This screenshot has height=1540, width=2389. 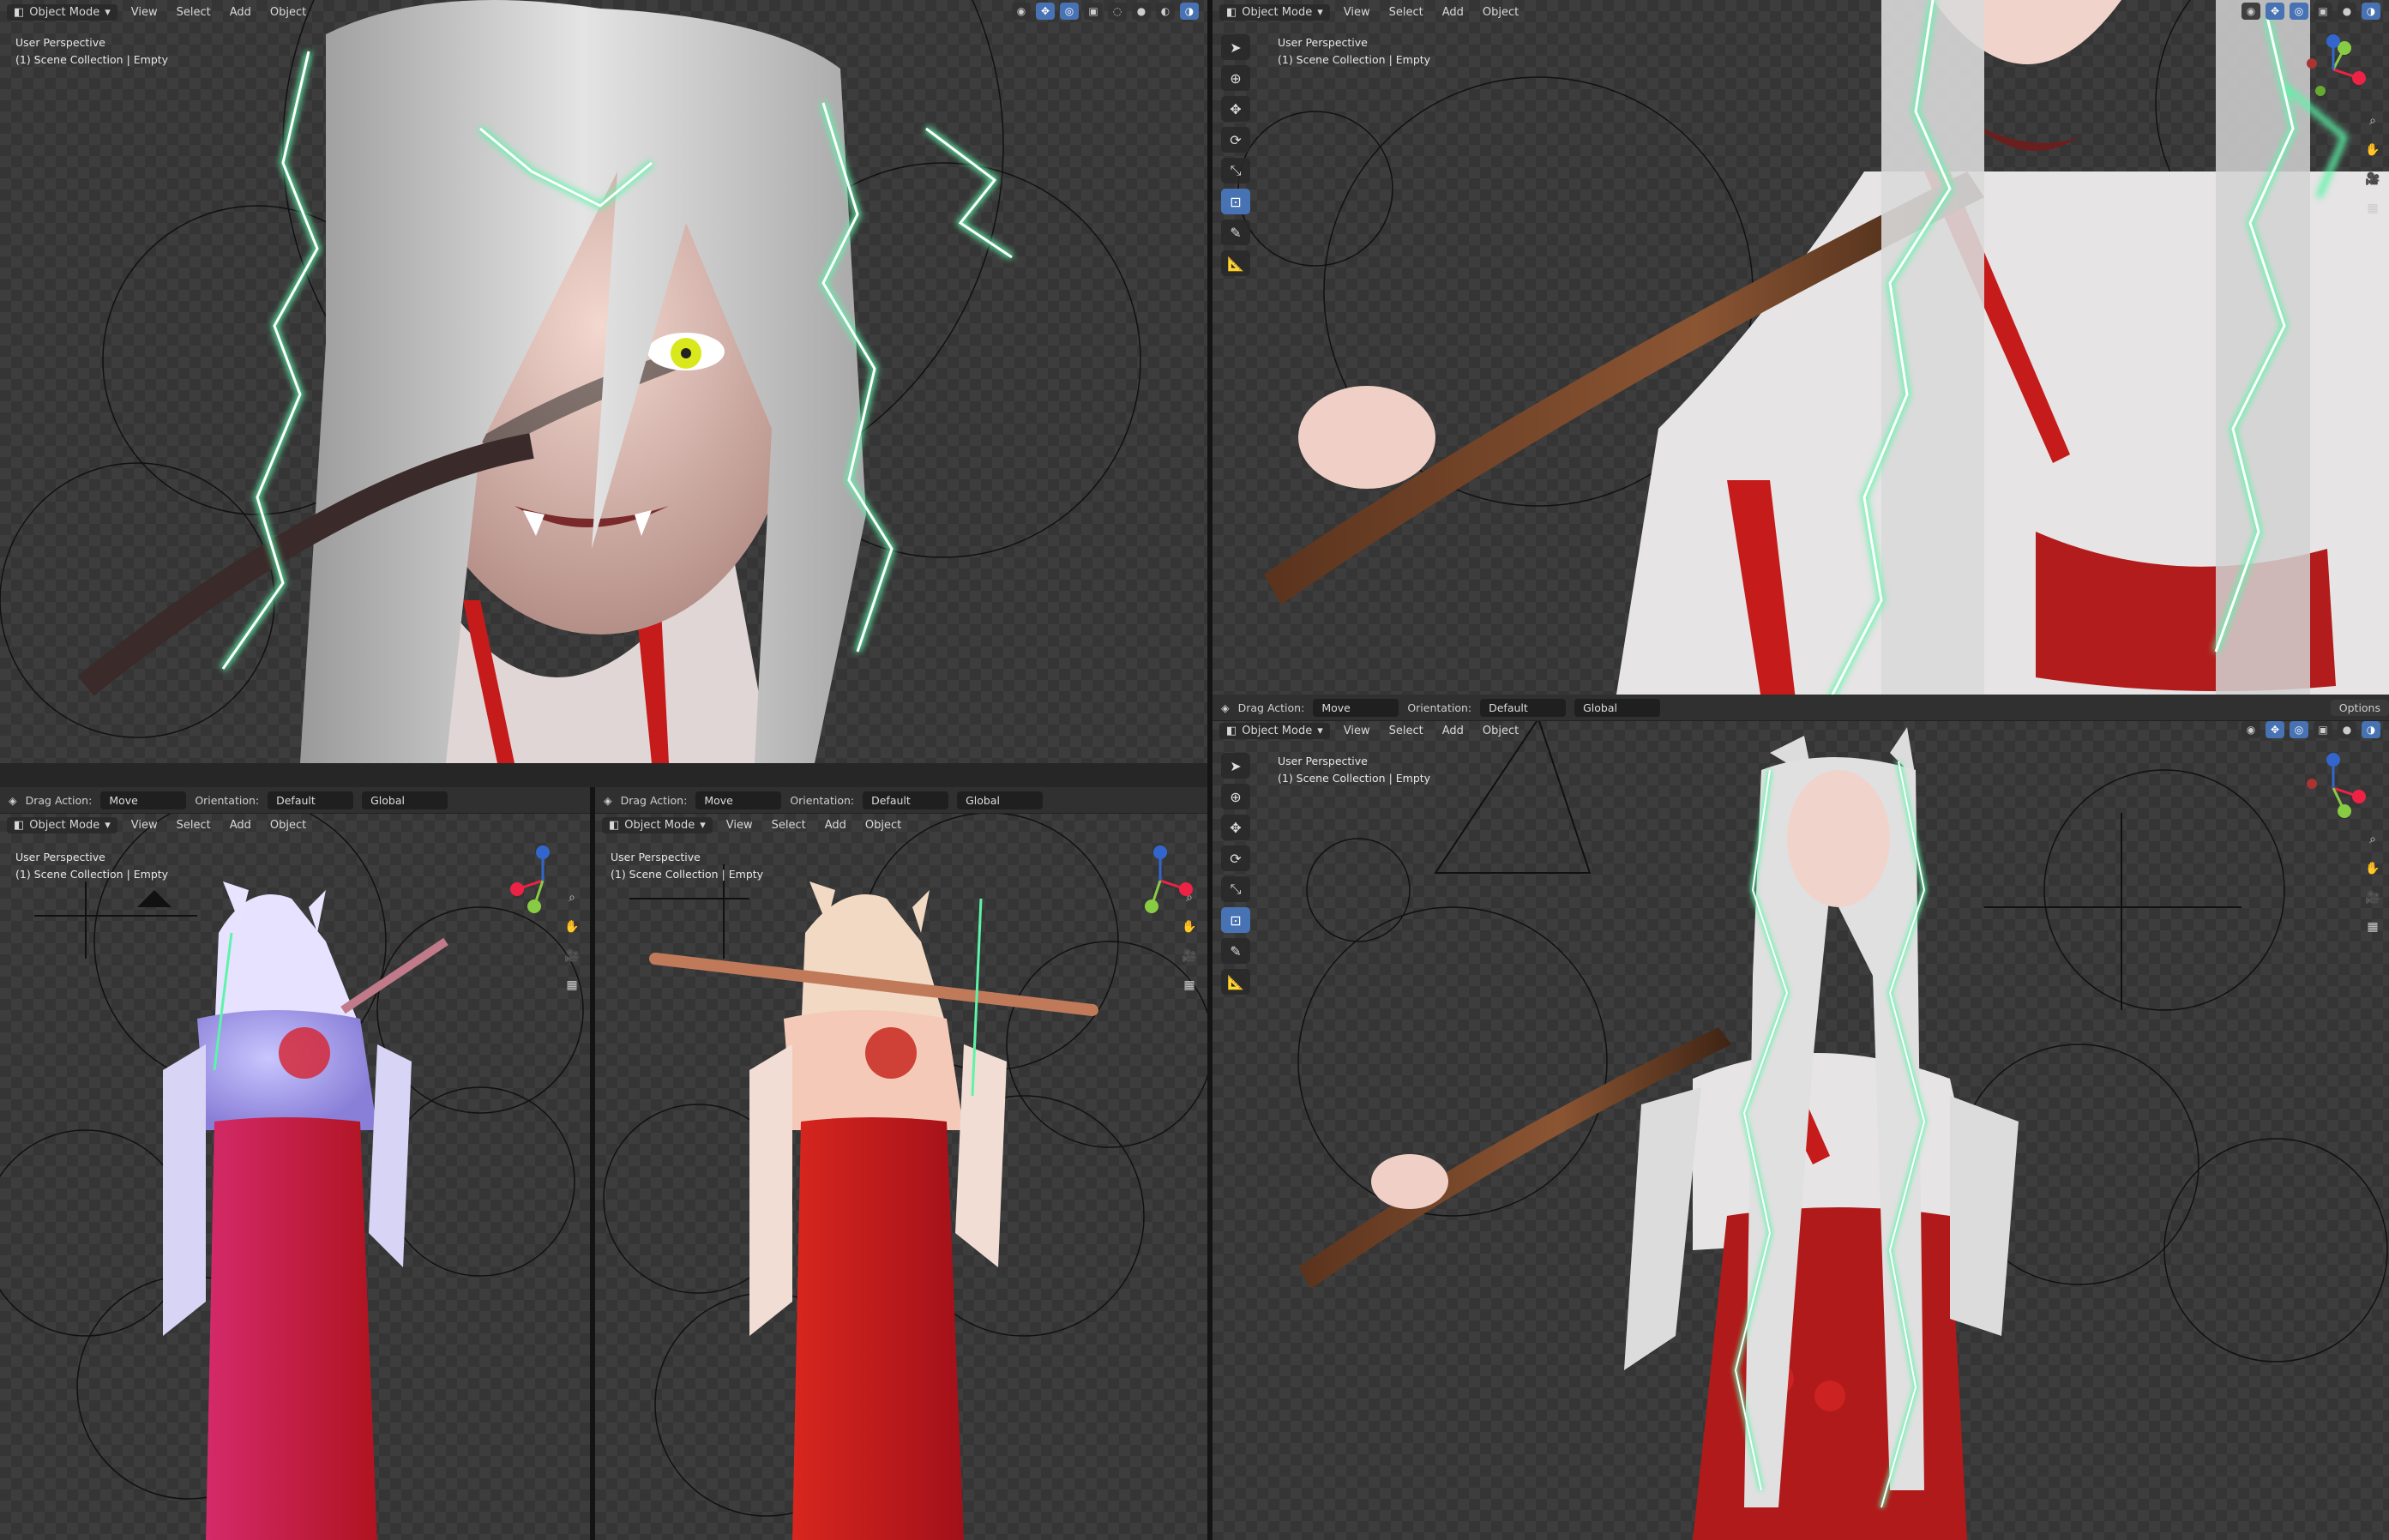 I want to click on area-divider-horizontal, so click(x=603, y=775).